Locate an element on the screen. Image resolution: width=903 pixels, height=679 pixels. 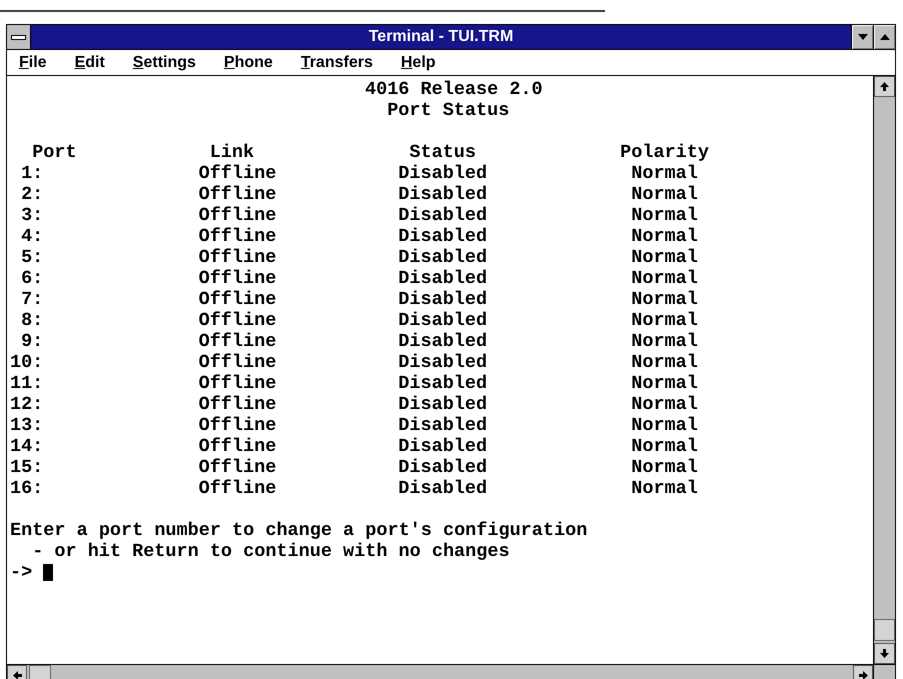
window-title: Terminal - TUI.TRM is located at coordinates (441, 37).